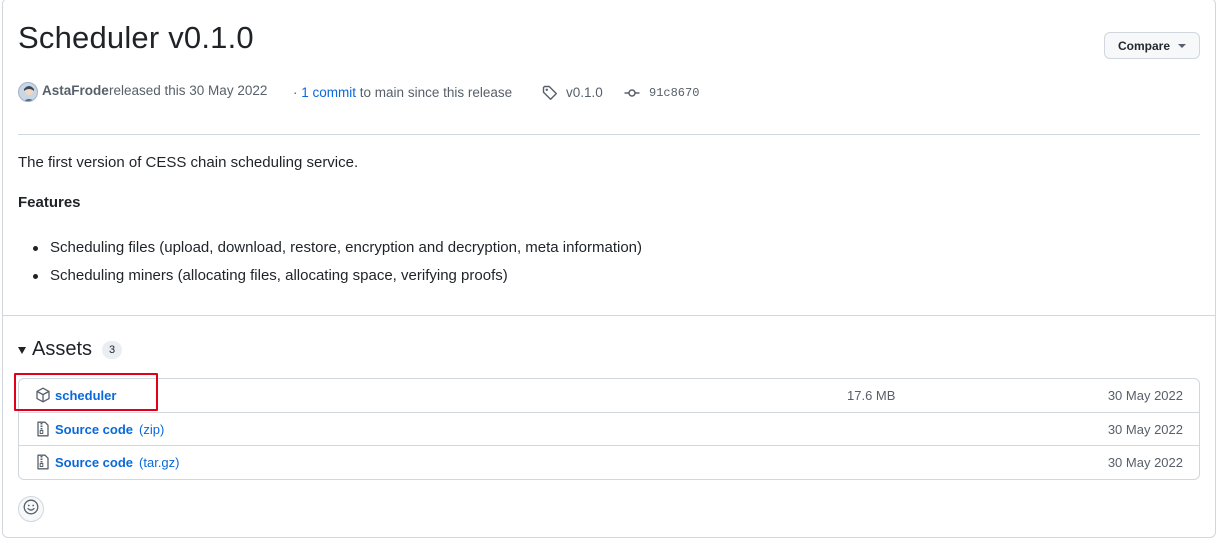 This screenshot has width=1219, height=542. I want to click on released-text: released this 30 May 2022, so click(188, 90).